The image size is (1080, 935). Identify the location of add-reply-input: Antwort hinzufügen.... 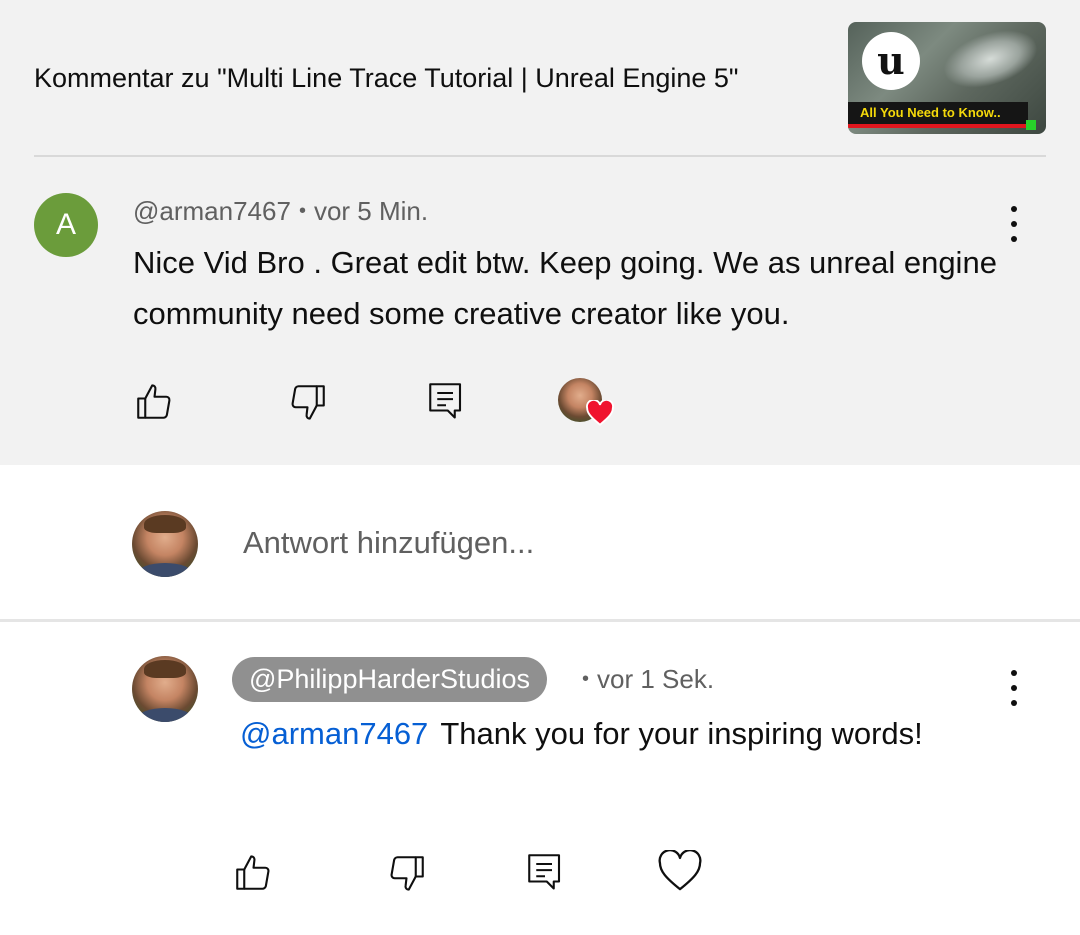
(388, 543).